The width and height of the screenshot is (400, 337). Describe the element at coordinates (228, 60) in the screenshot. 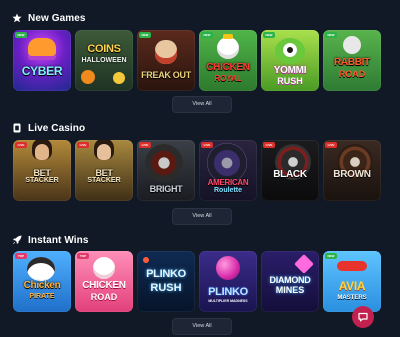

I see `game-tile-chicken-royal: CHICKEN ROYAL NEW` at that location.